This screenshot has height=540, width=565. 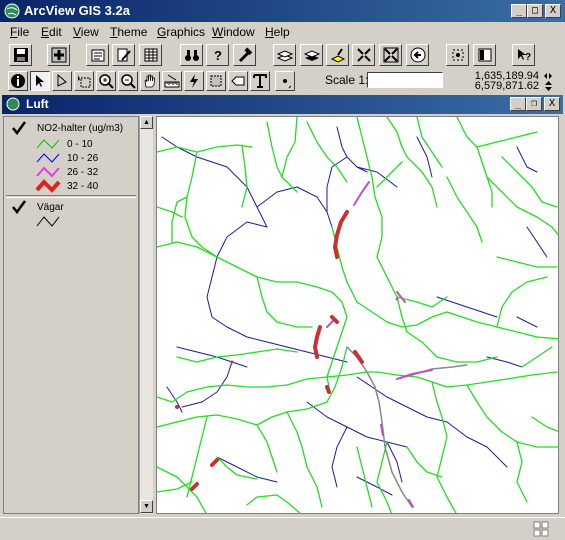 What do you see at coordinates (97, 55) in the screenshot?
I see `theme-properties-button` at bounding box center [97, 55].